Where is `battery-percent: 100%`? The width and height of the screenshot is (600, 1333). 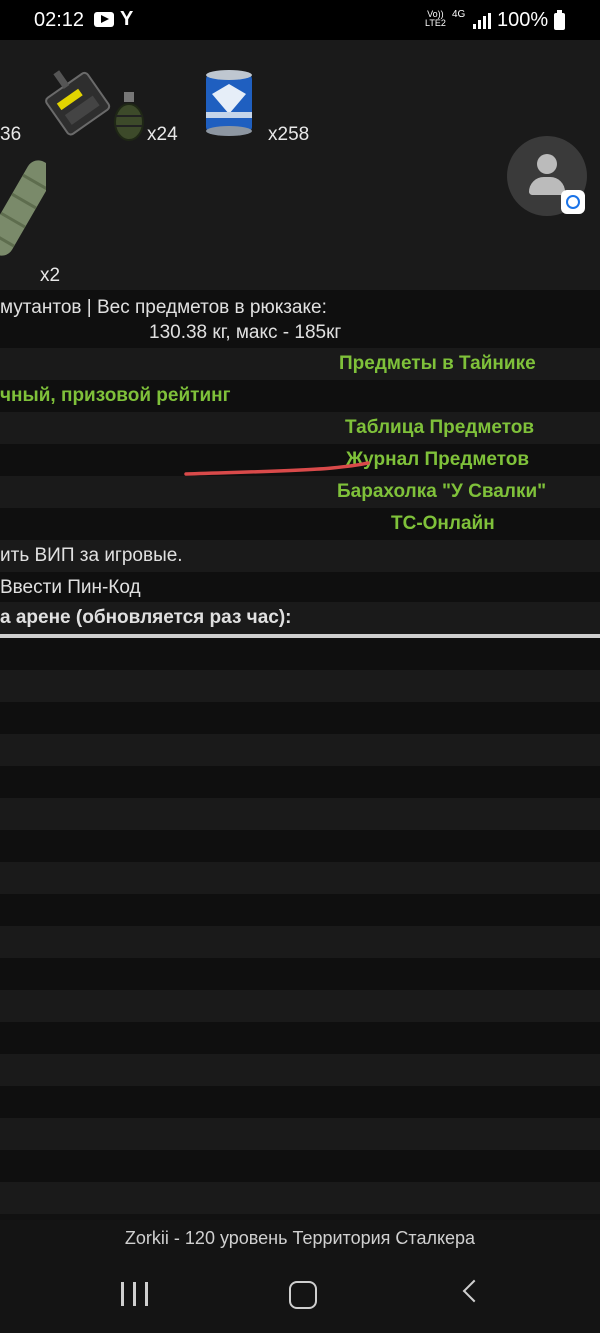 battery-percent: 100% is located at coordinates (523, 20).